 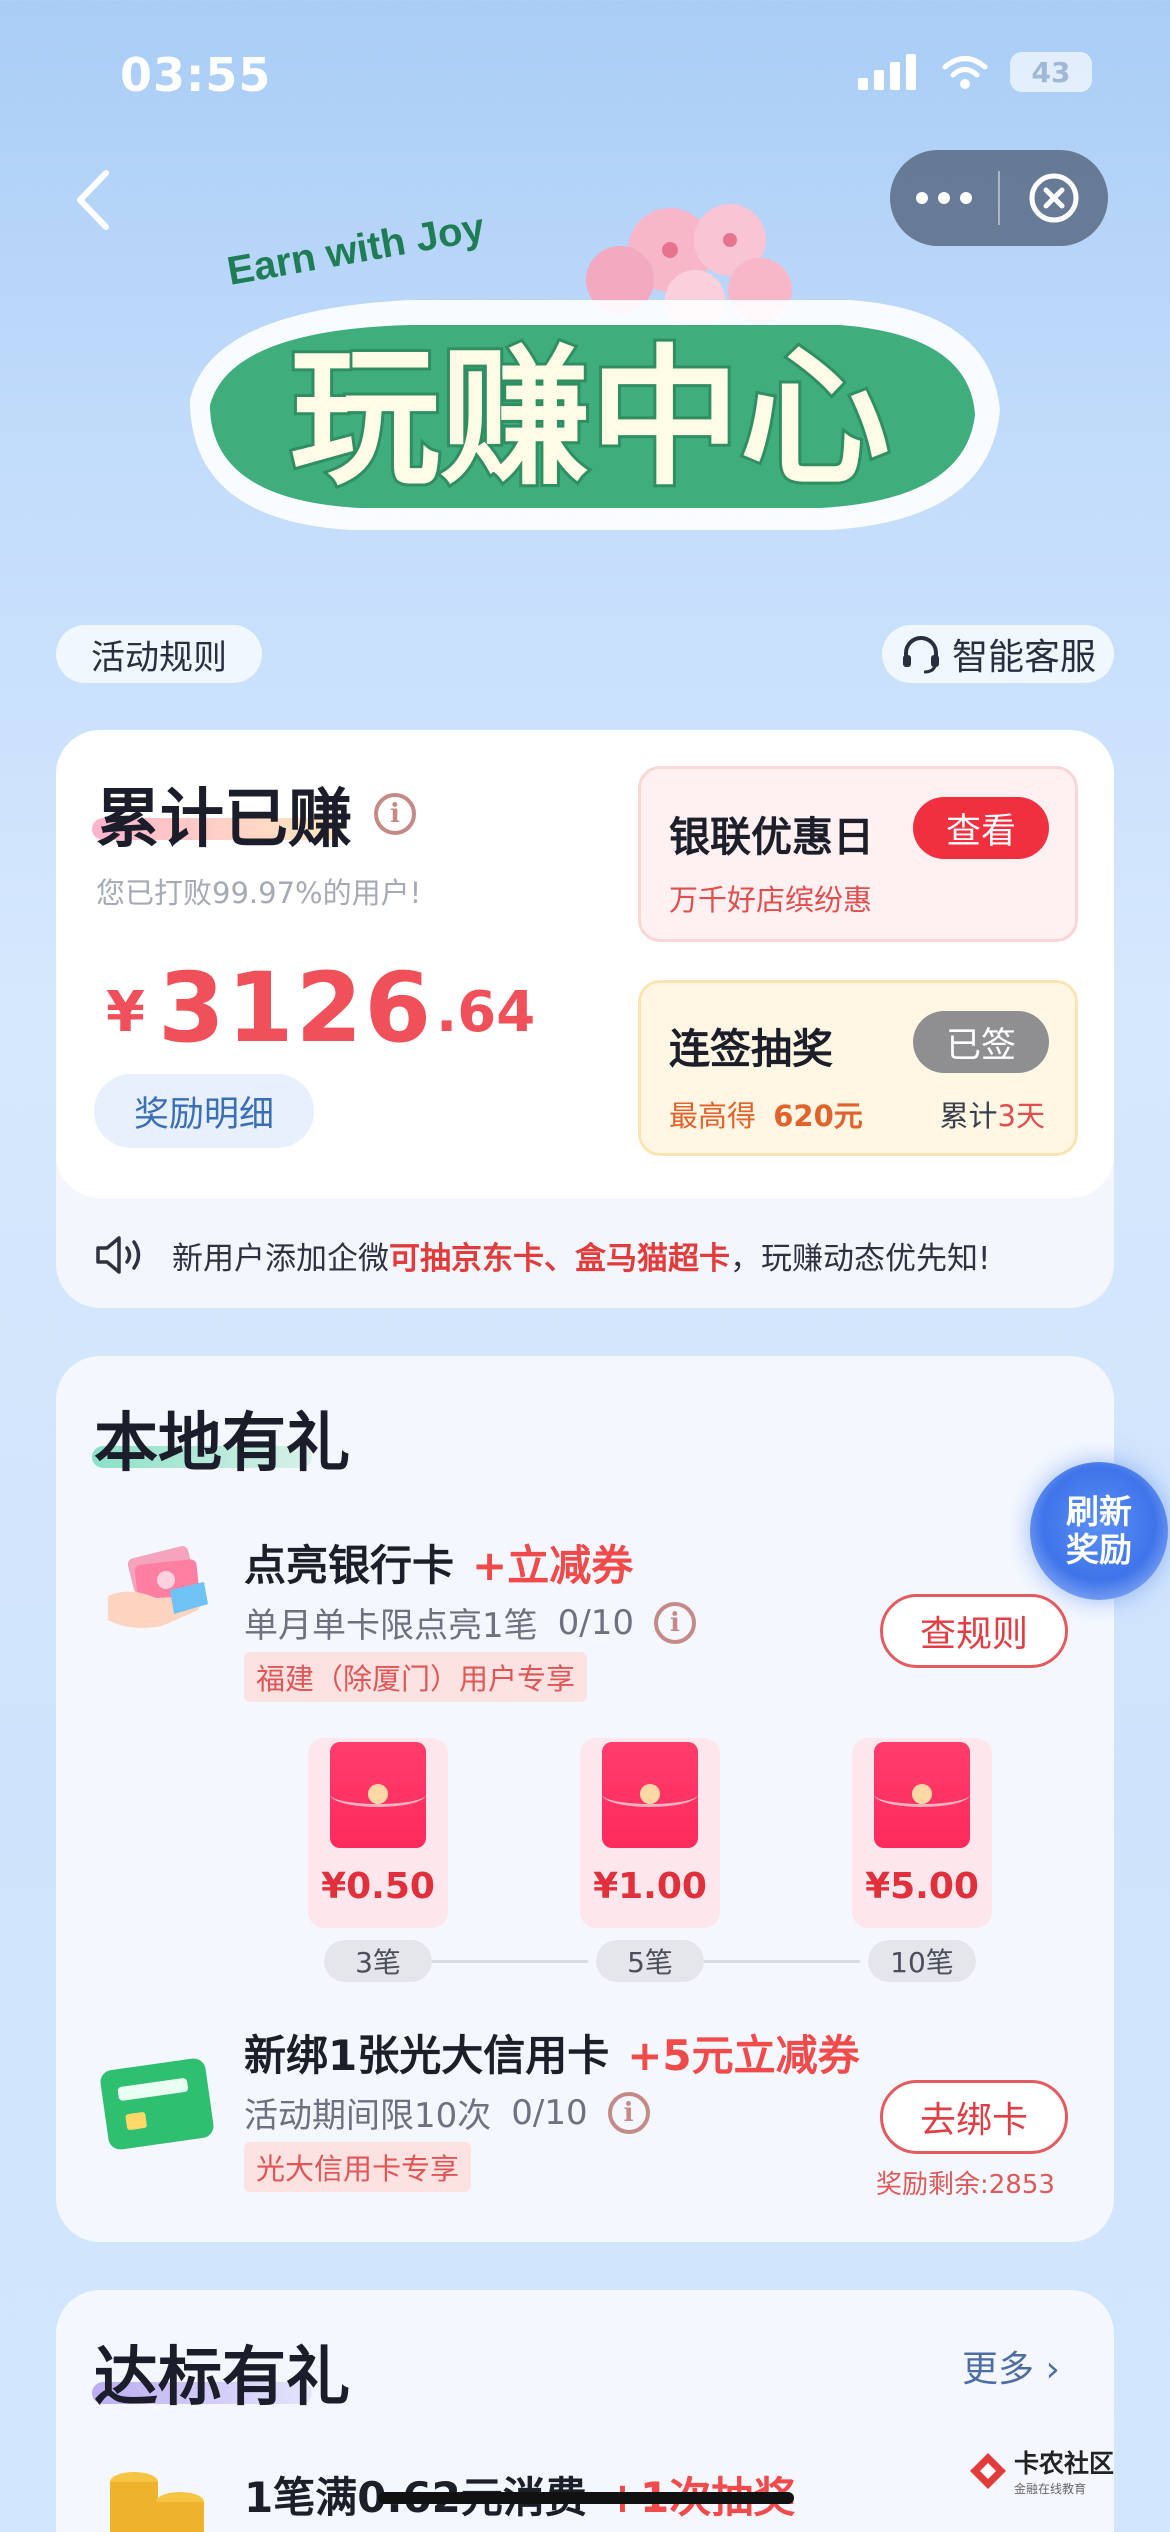 I want to click on task-bind-card-limit: 活动期间限10次, so click(x=368, y=2116).